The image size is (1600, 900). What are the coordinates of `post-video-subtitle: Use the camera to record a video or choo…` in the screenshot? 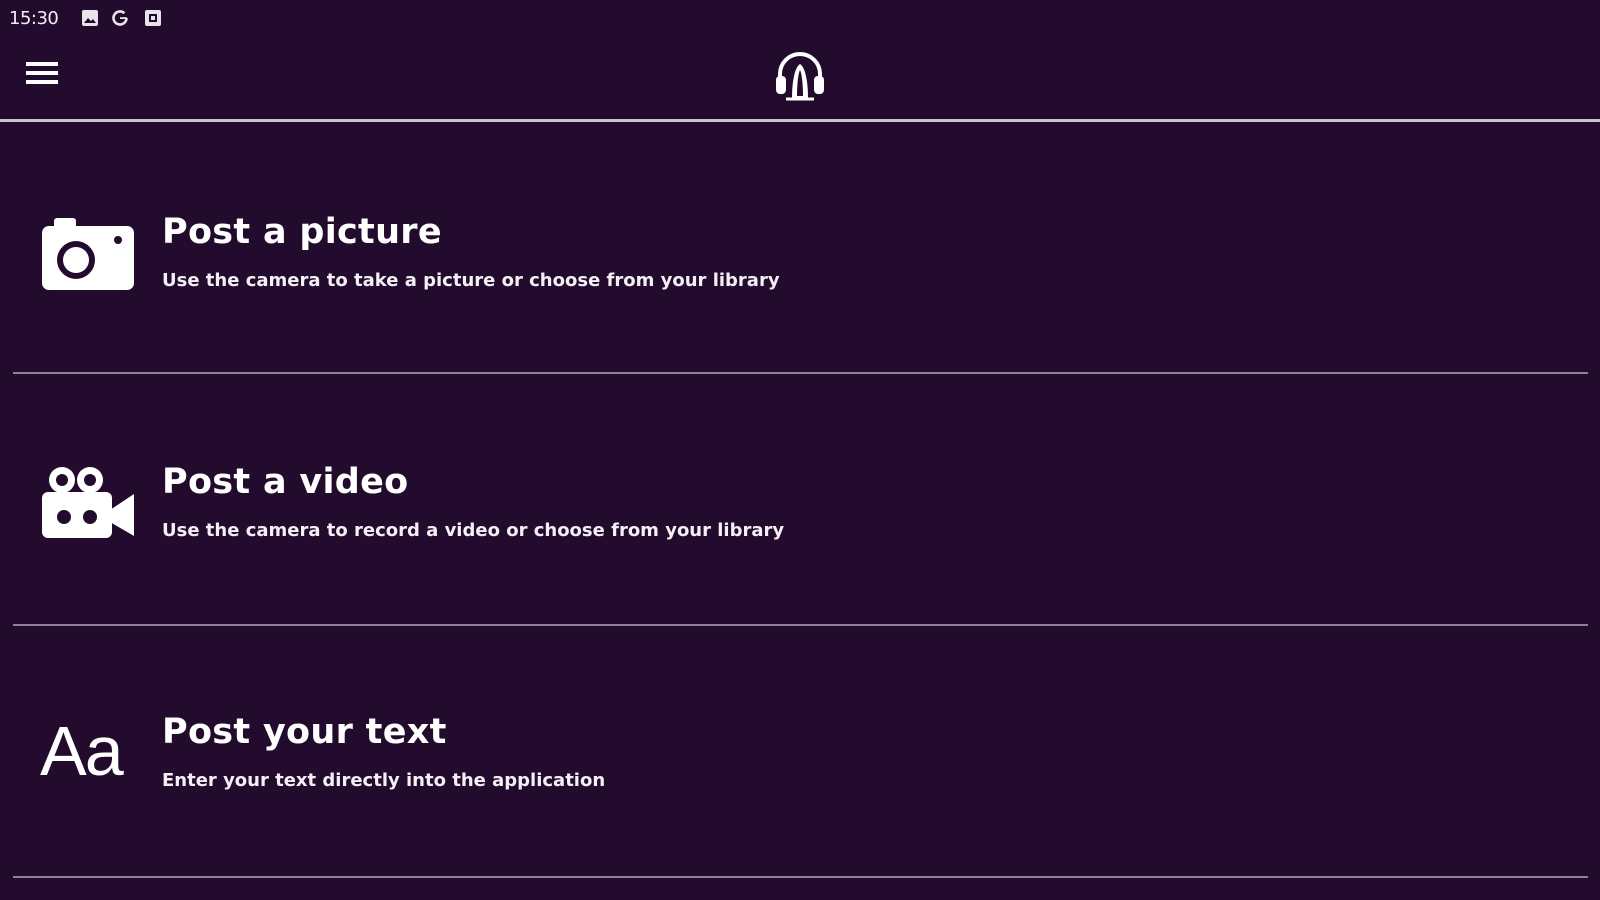 It's located at (473, 530).